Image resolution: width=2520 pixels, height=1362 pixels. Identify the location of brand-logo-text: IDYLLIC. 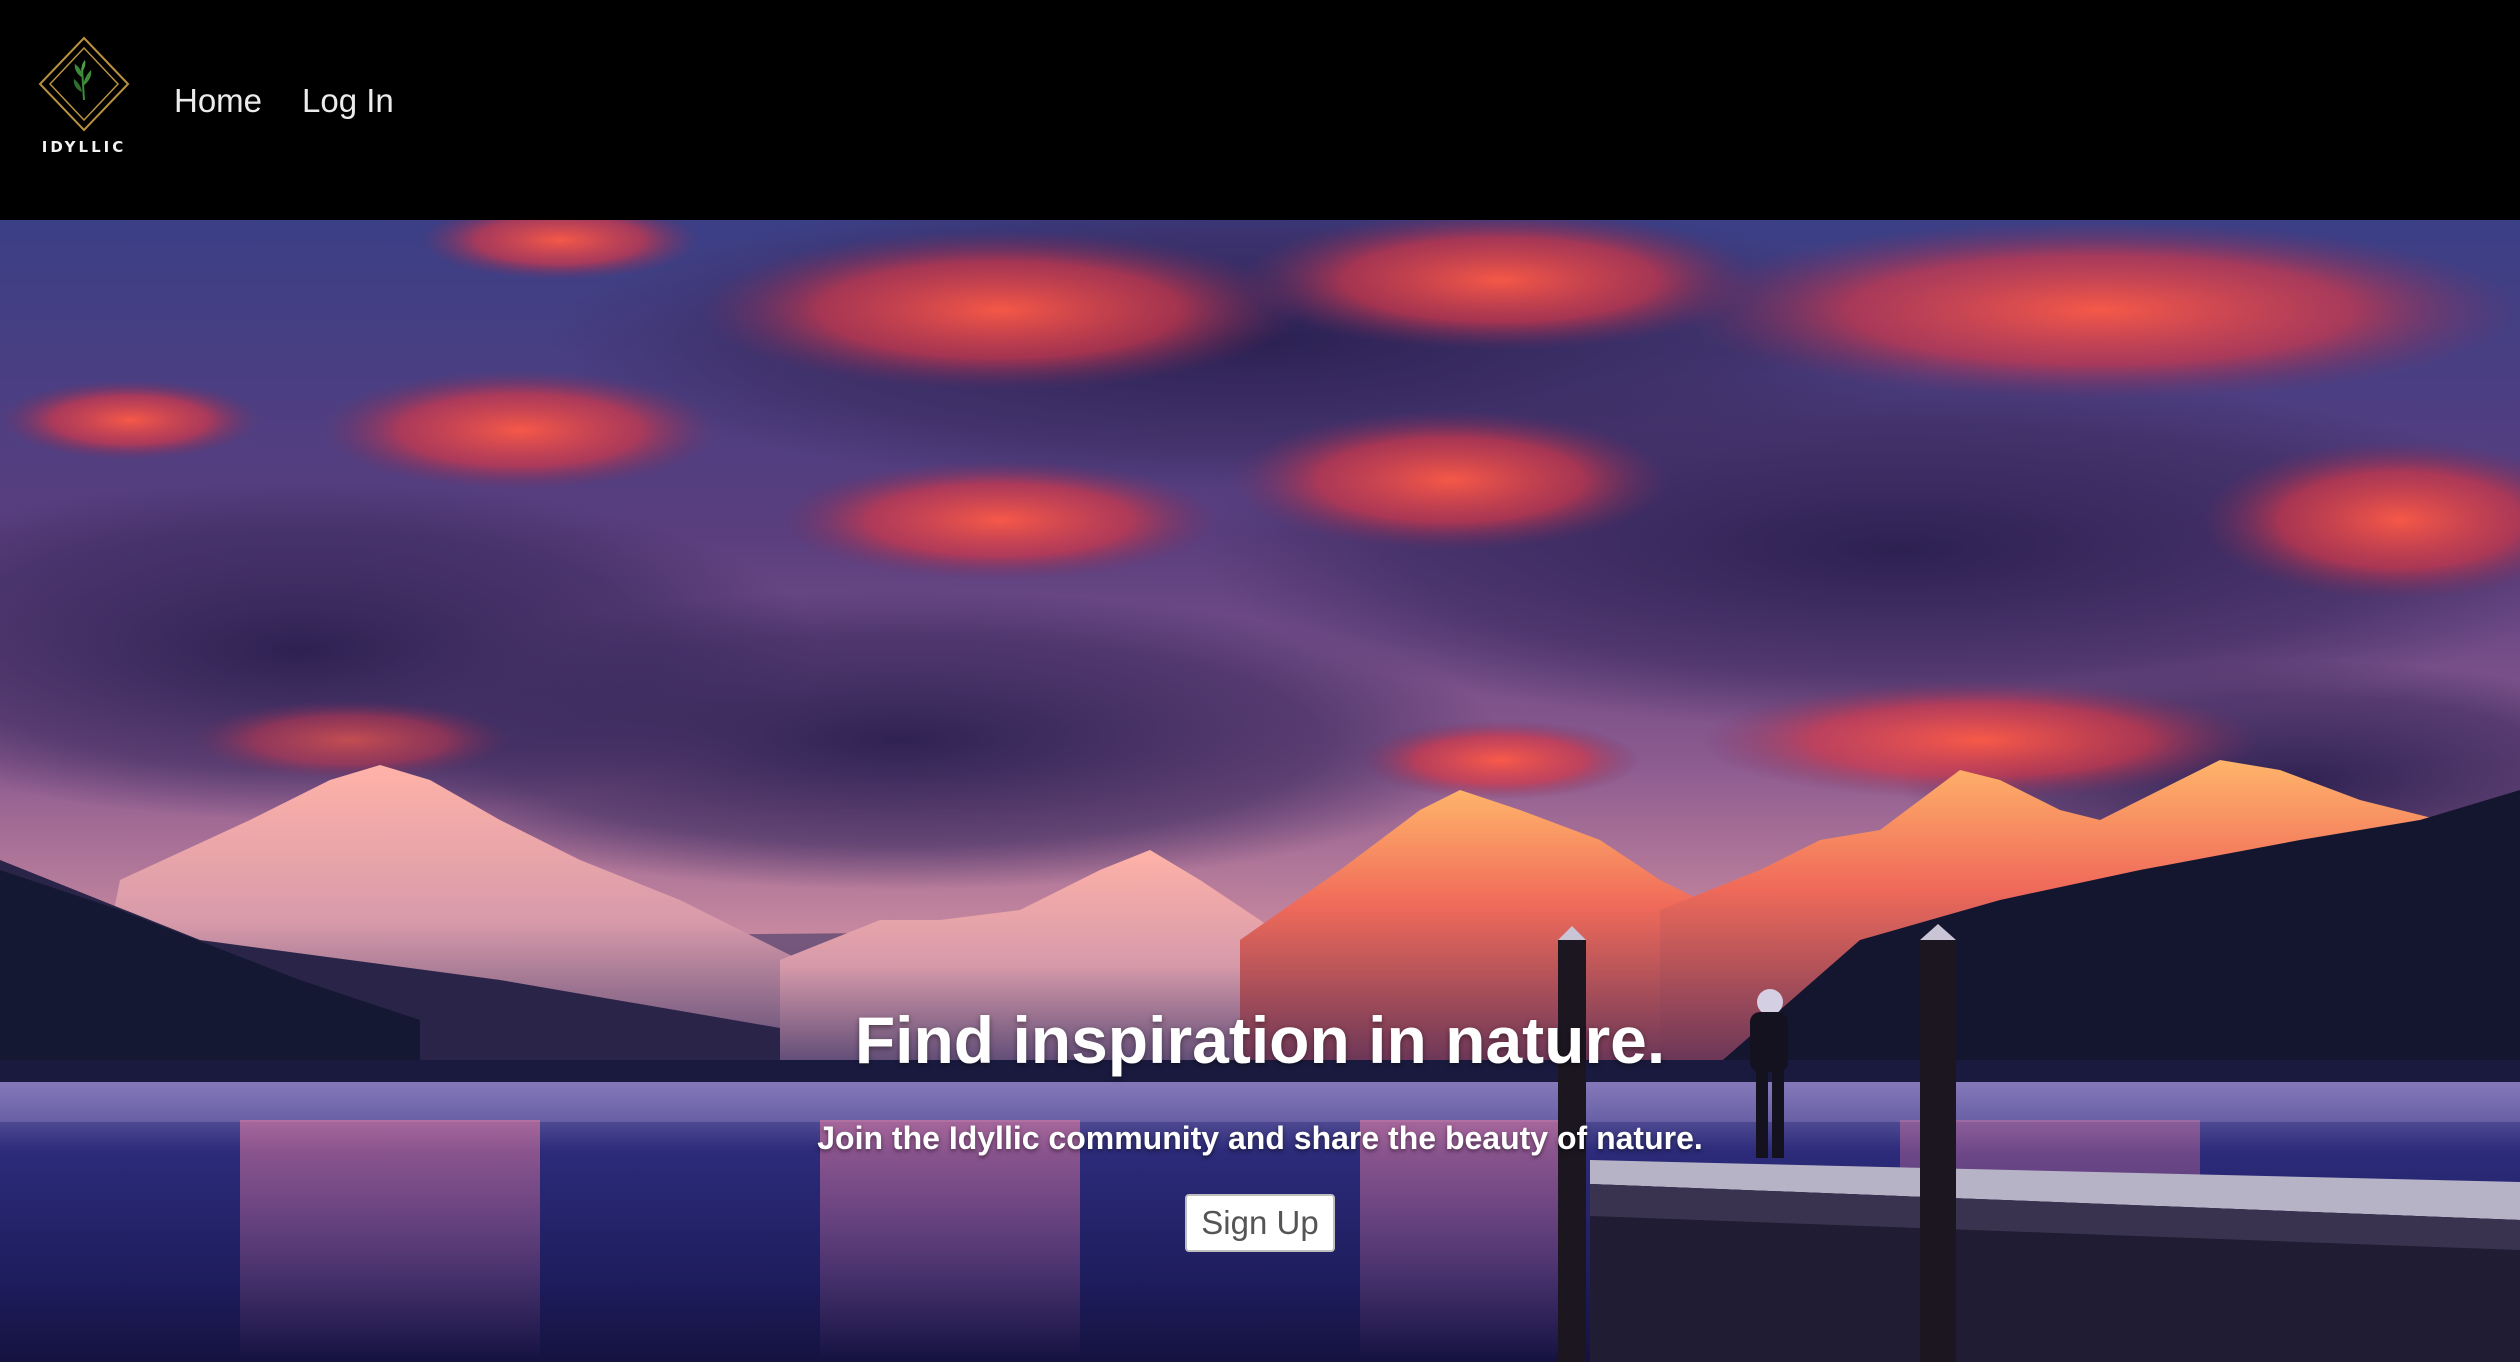
(84, 147).